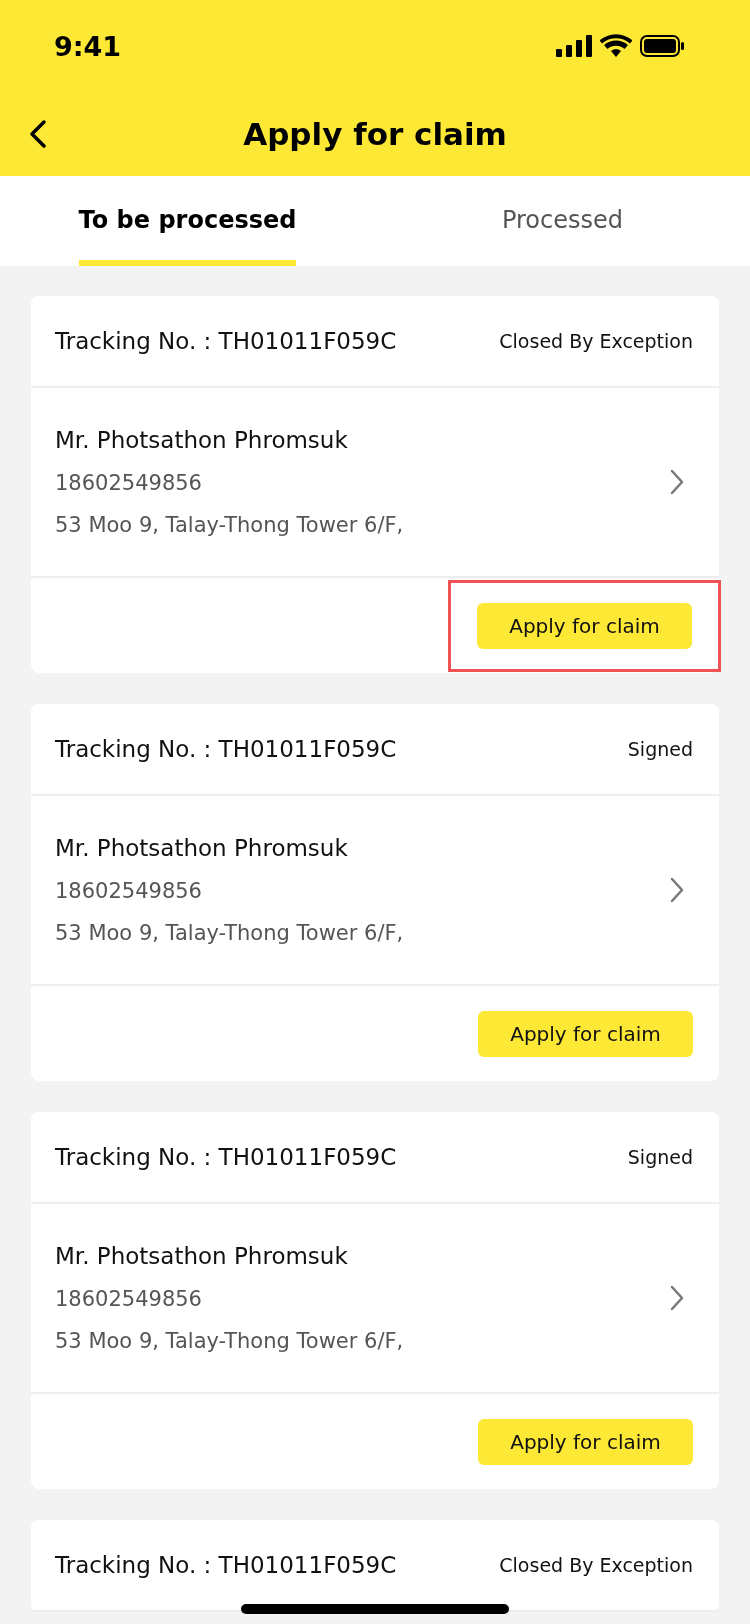  Describe the element at coordinates (574, 46) in the screenshot. I see `signal-icon` at that location.